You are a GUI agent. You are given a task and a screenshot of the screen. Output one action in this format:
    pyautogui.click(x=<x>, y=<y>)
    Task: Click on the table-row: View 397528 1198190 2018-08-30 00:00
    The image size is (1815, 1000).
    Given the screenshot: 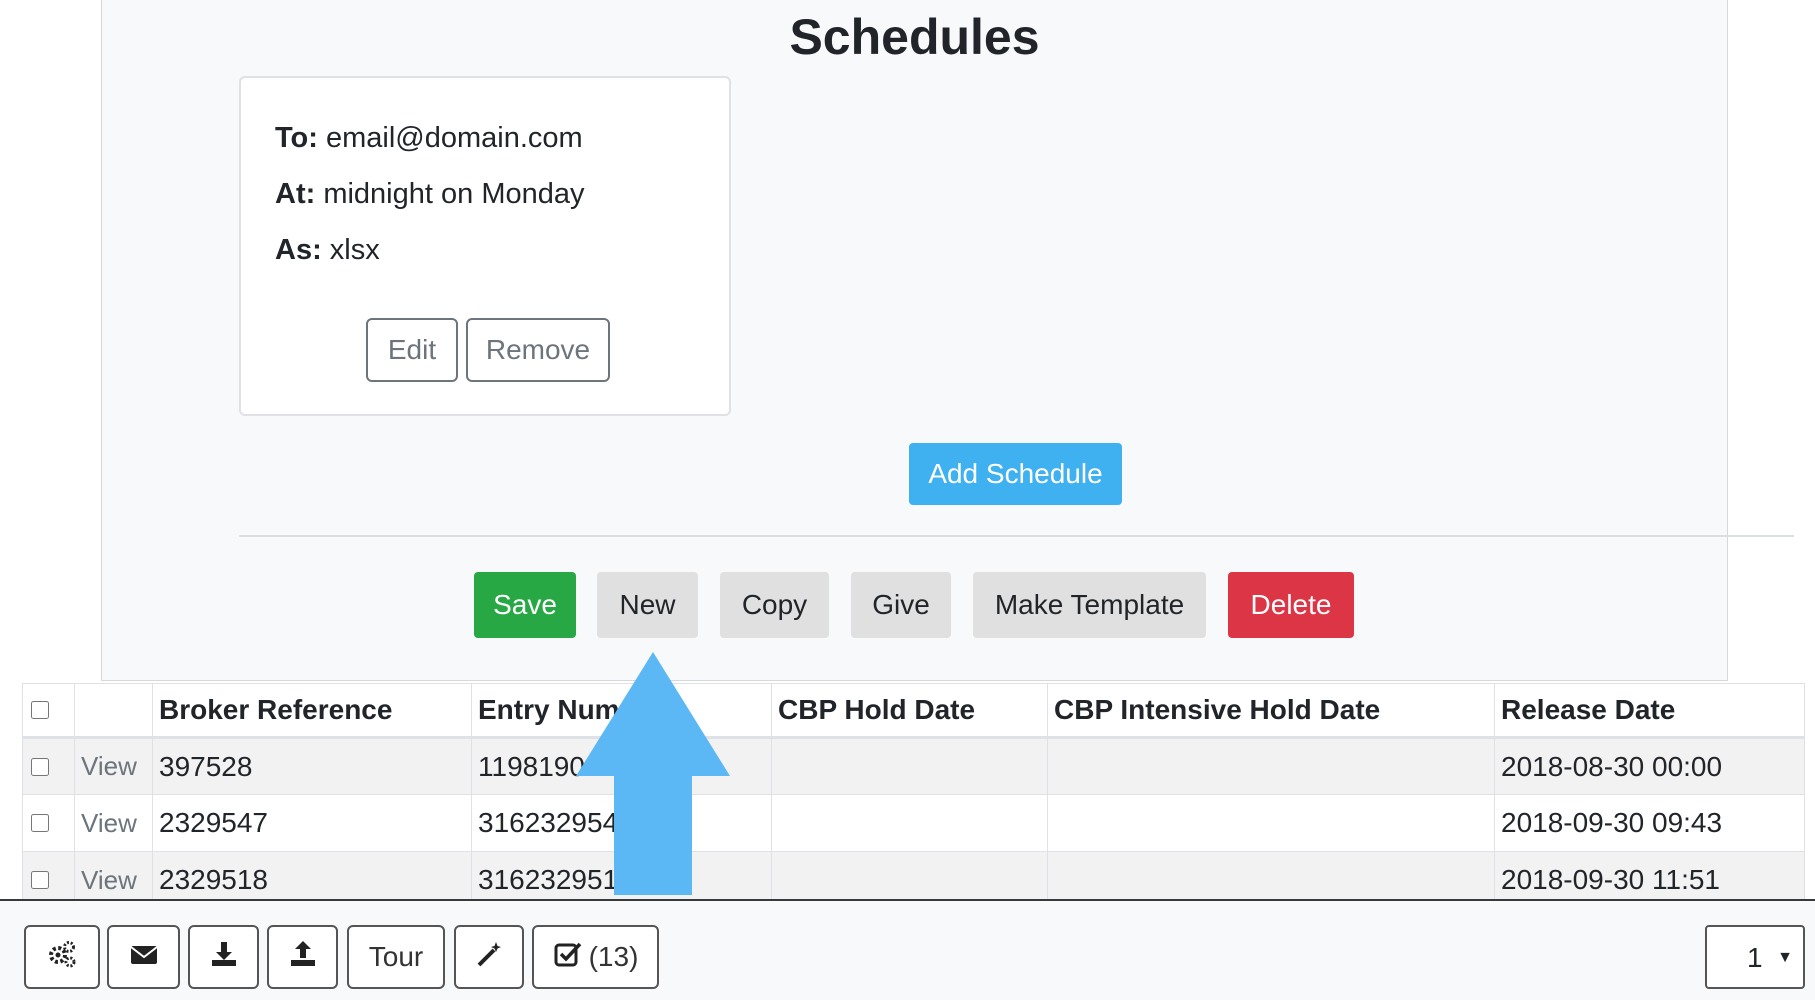 What is the action you would take?
    pyautogui.click(x=913, y=766)
    